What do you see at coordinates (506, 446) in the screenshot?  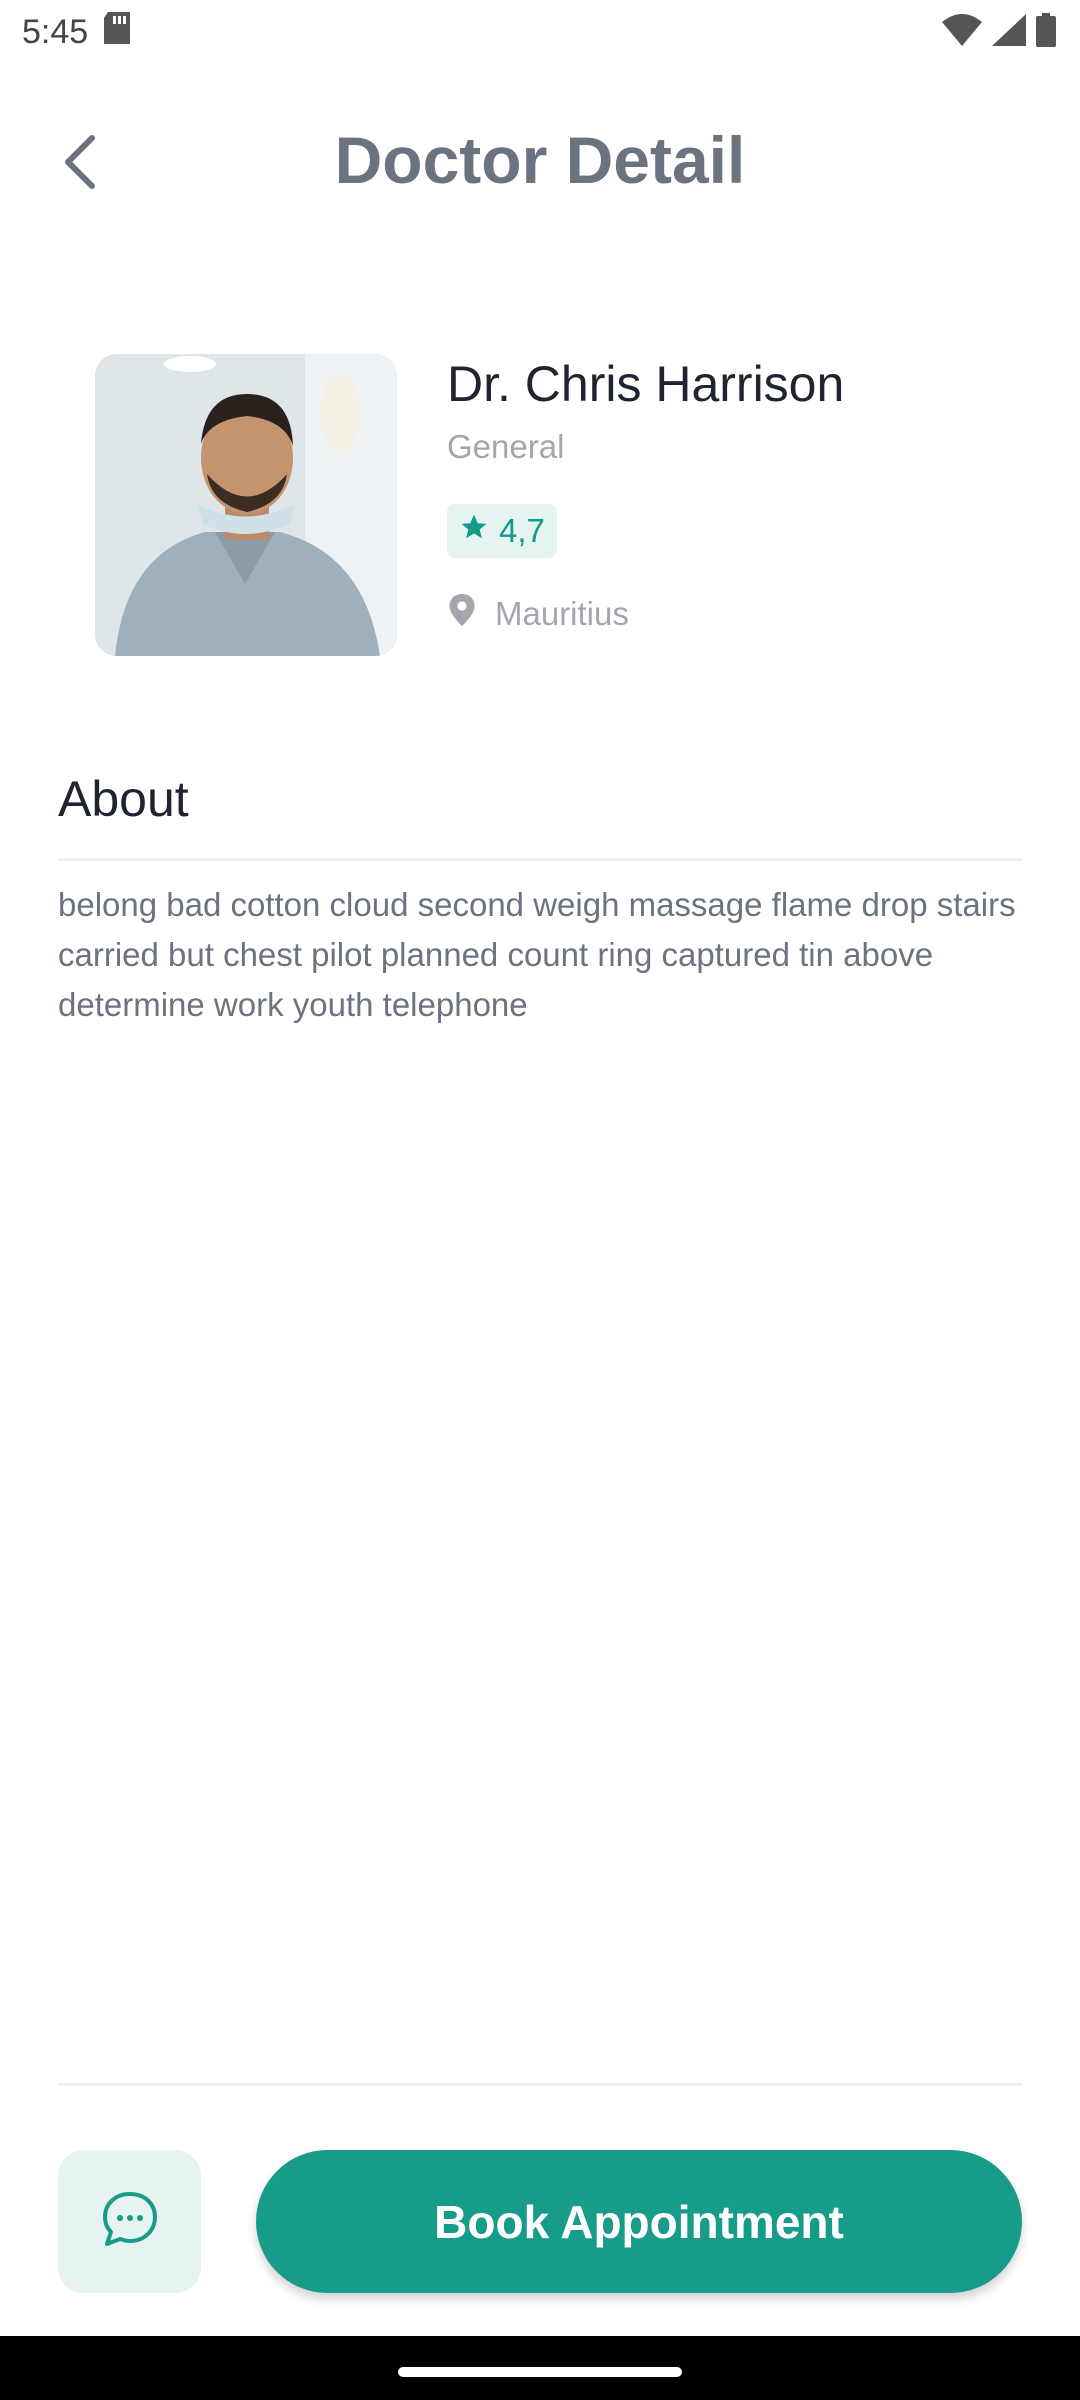 I see `doctor-specialty: General` at bounding box center [506, 446].